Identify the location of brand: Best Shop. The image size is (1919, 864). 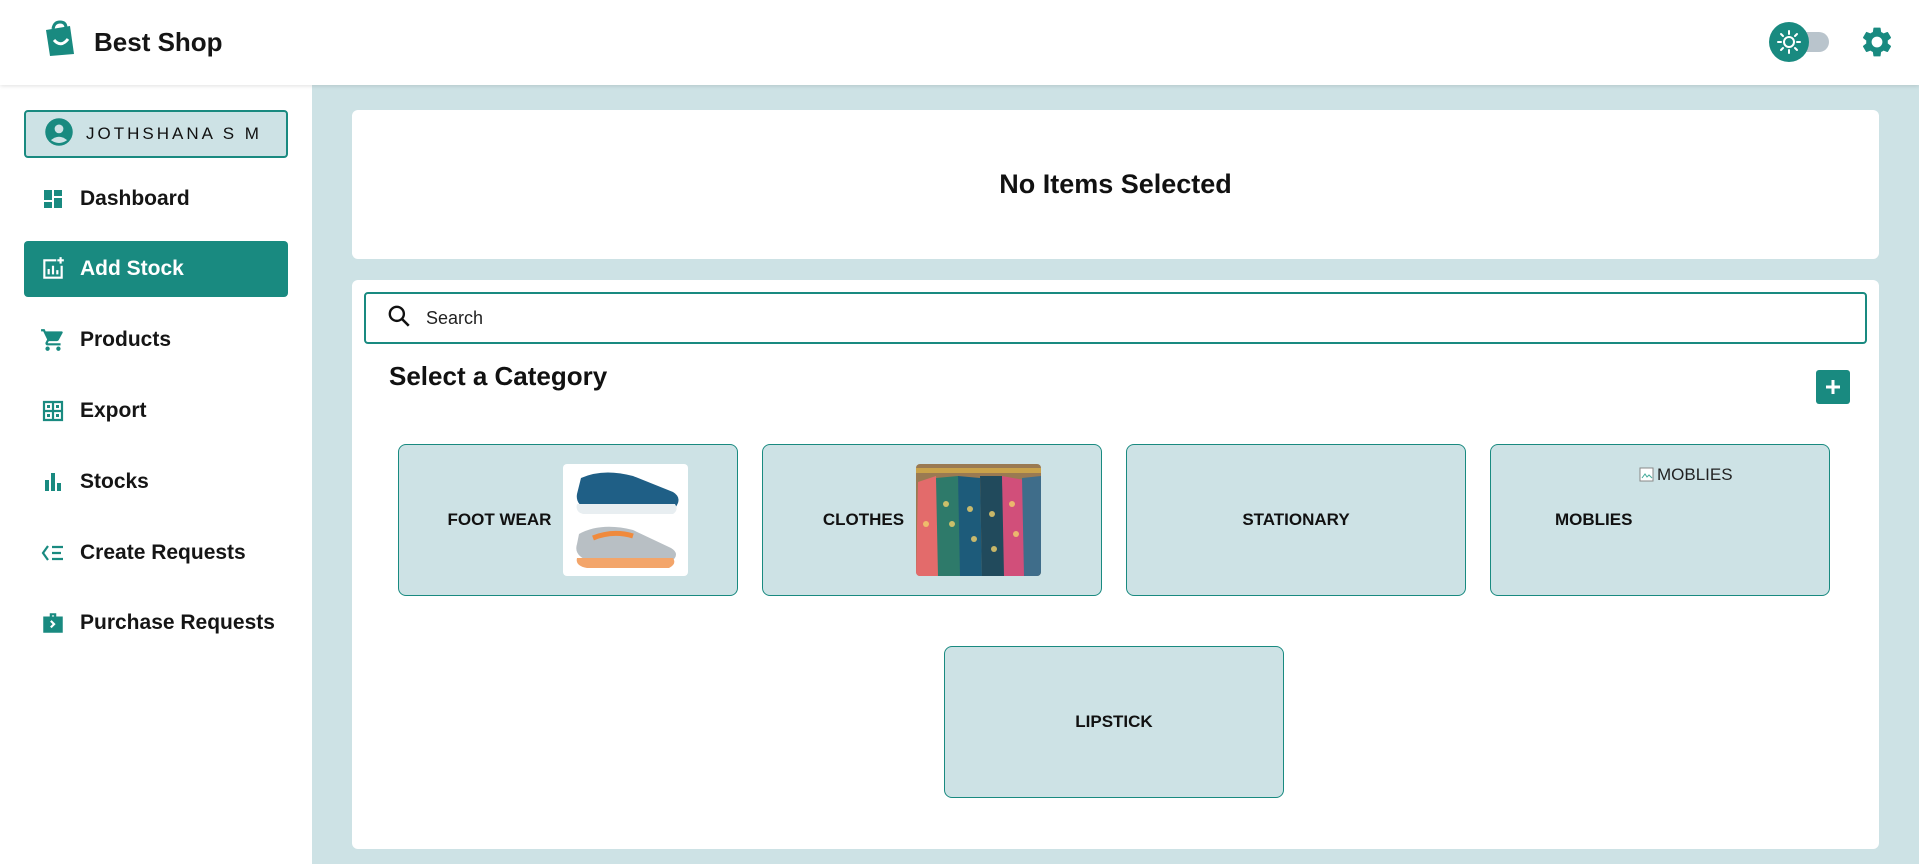
(131, 42).